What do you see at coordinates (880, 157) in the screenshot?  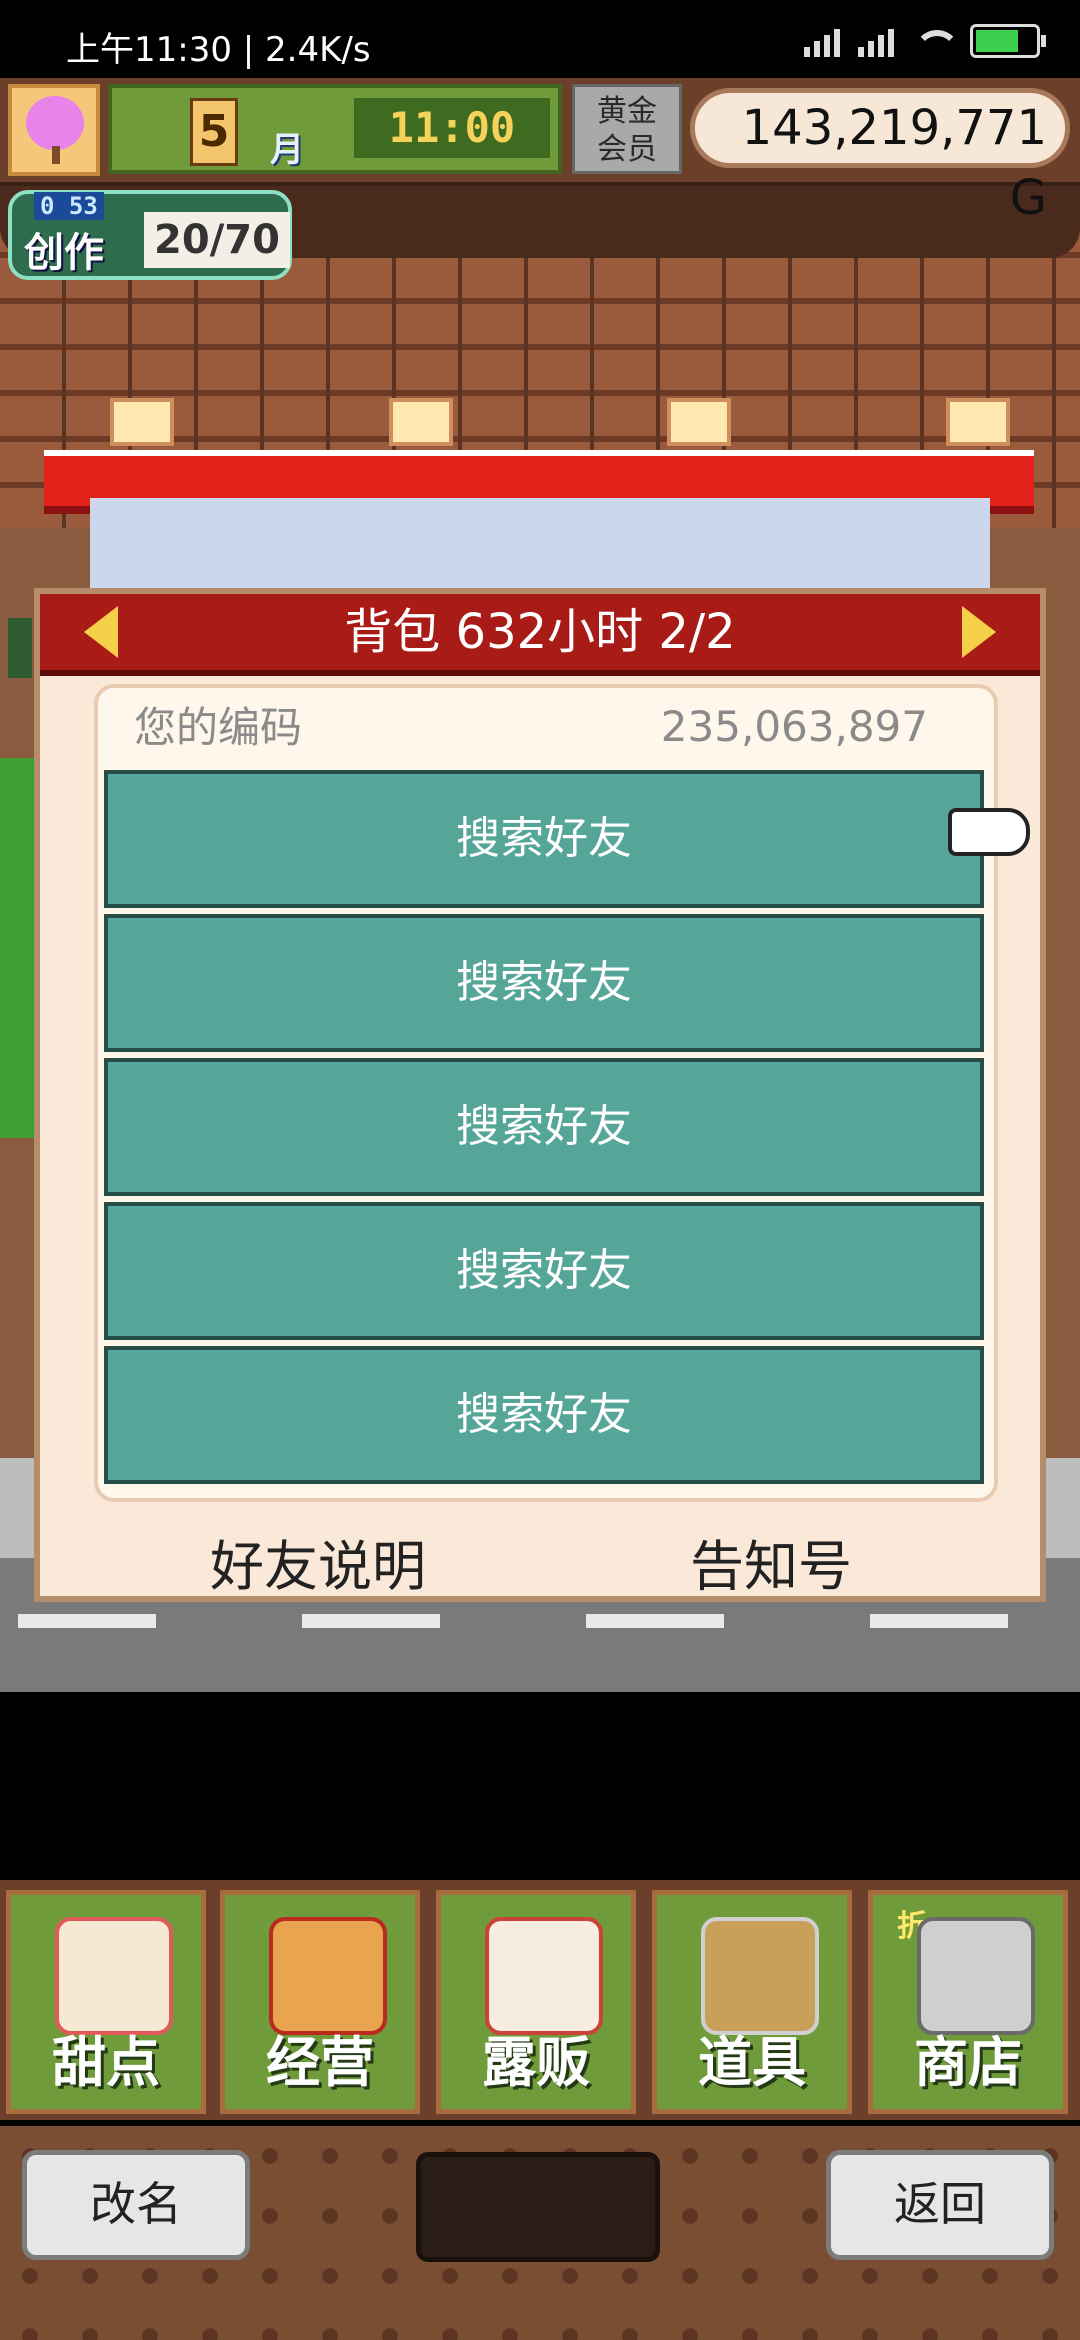 I see `money-counter: 143,219,771 G` at bounding box center [880, 157].